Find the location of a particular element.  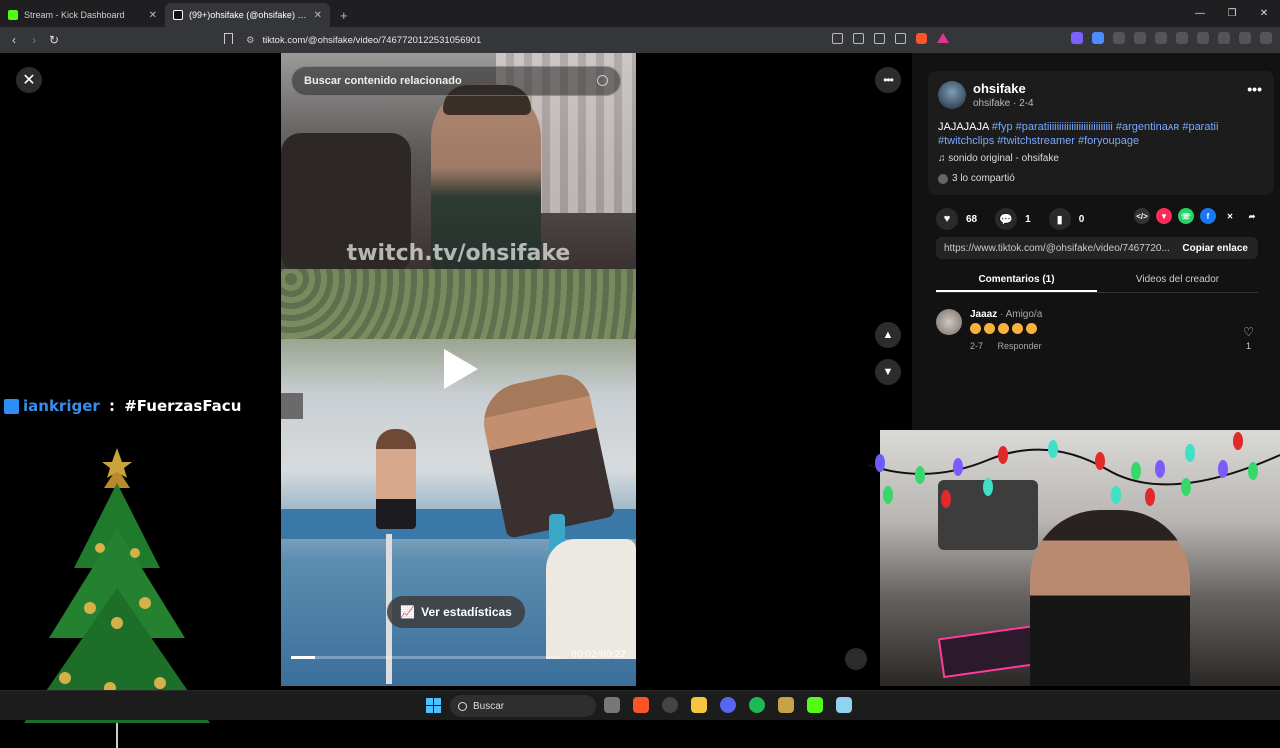

stats-button: 📈 Ver estadísticas is located at coordinates (456, 612).